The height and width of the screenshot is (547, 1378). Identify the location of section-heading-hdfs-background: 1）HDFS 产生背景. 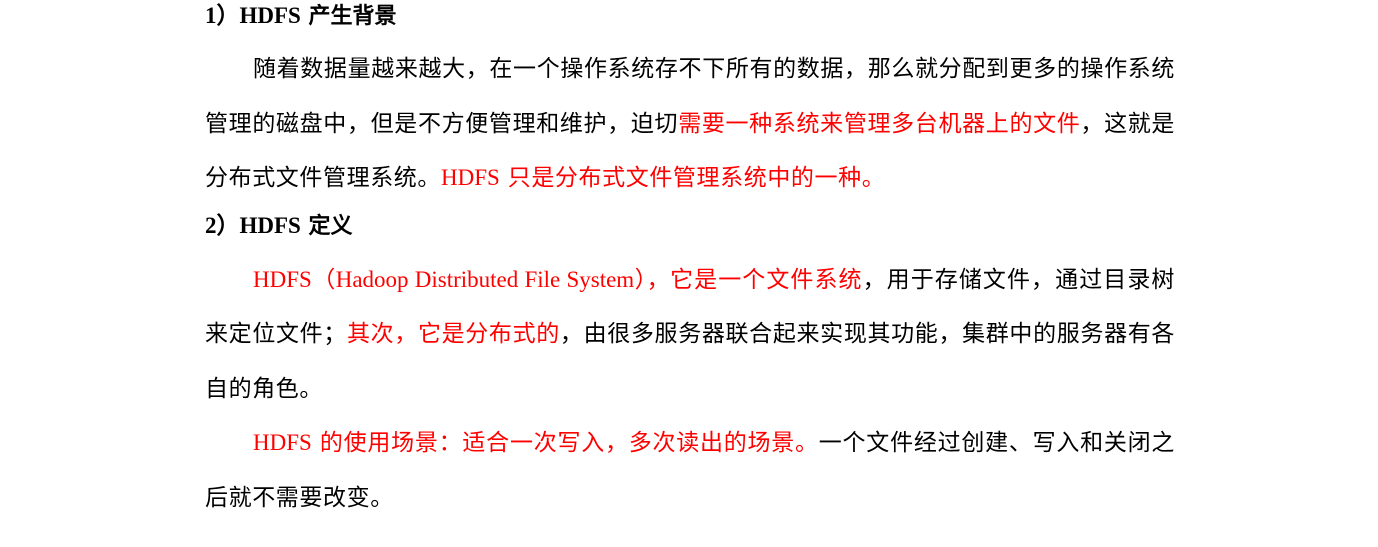
(690, 16).